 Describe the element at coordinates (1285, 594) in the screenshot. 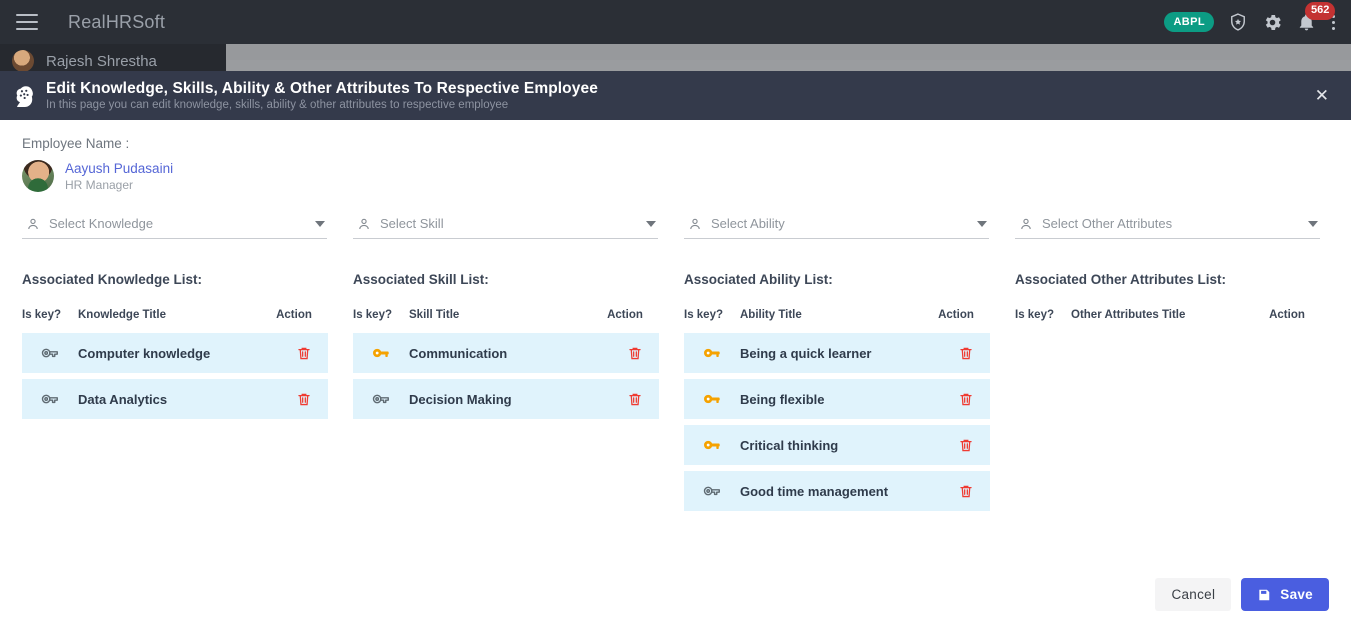

I see `save-button: Save` at that location.